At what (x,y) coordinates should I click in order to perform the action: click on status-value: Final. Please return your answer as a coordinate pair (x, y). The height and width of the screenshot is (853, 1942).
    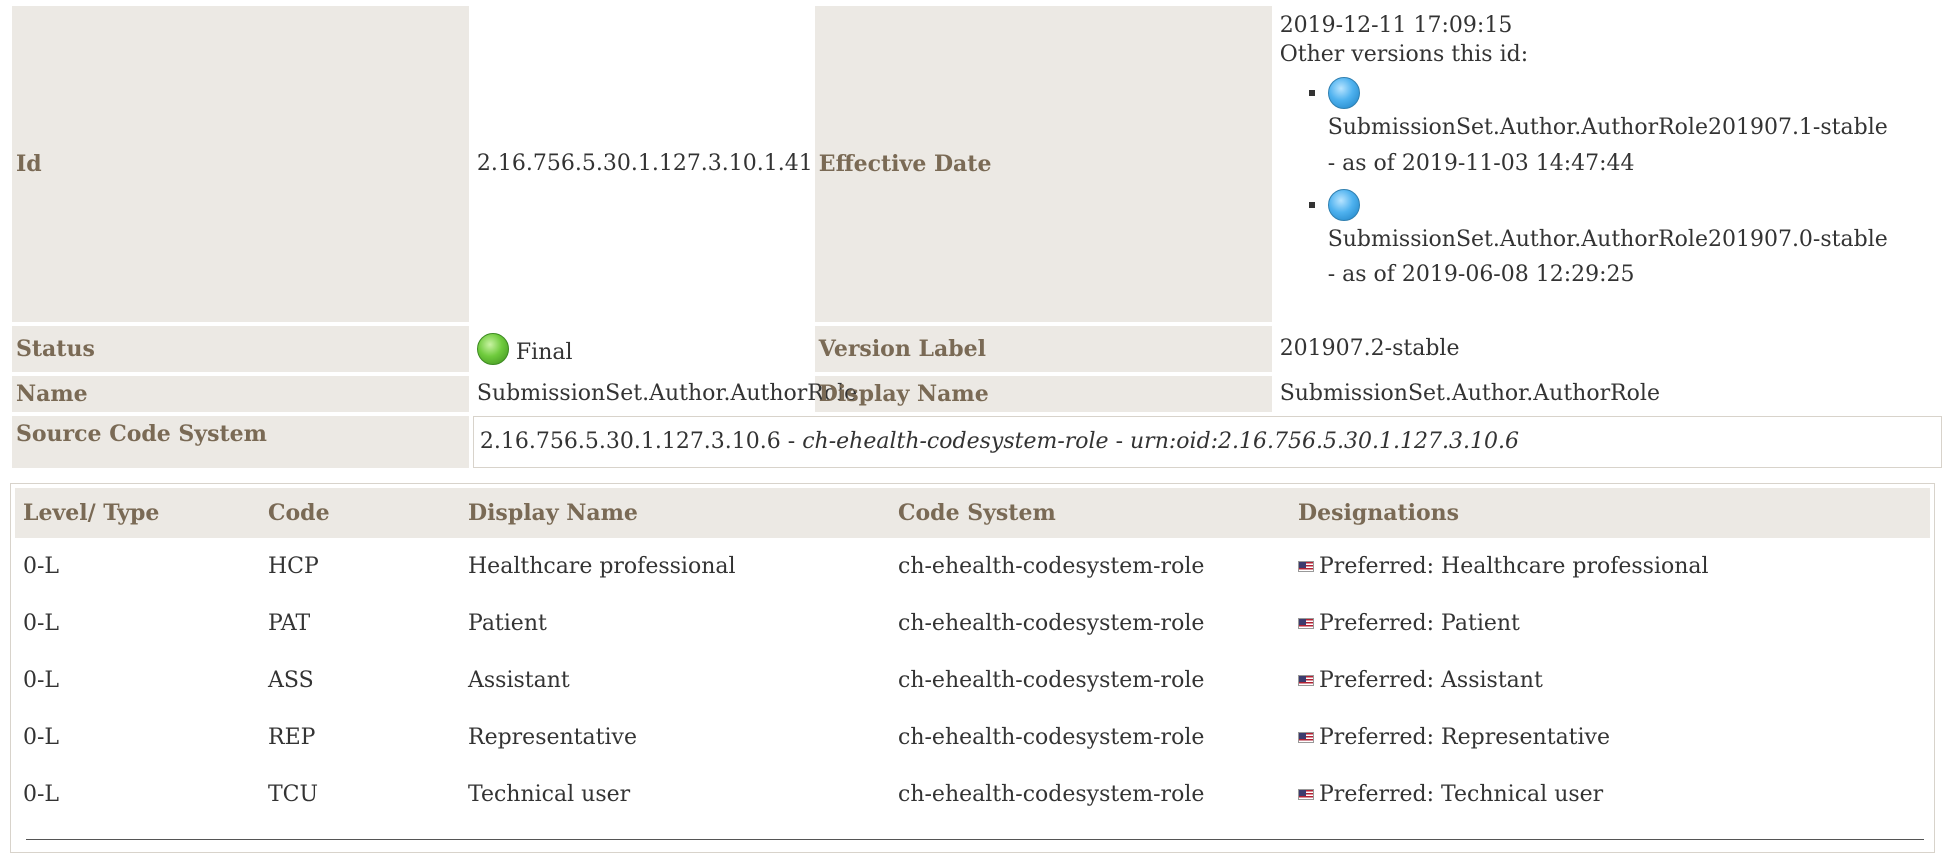
    Looking at the image, I should click on (544, 352).